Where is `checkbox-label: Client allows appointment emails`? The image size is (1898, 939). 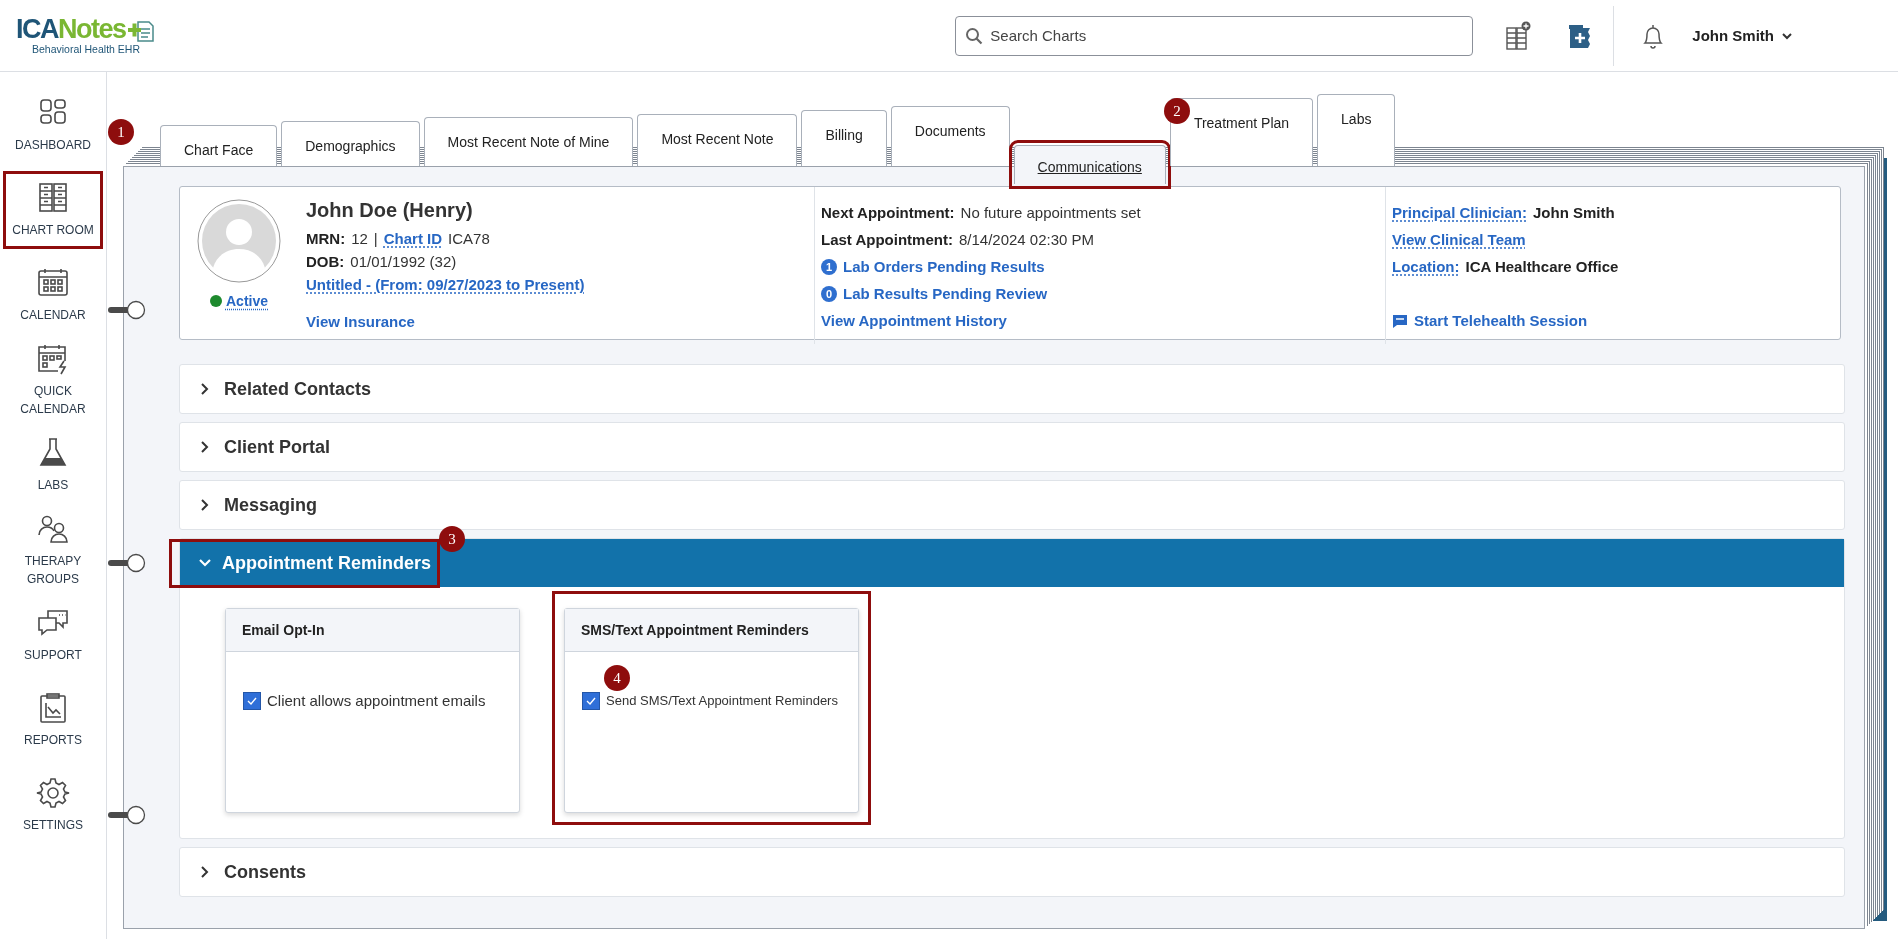
checkbox-label: Client allows appointment emails is located at coordinates (376, 701).